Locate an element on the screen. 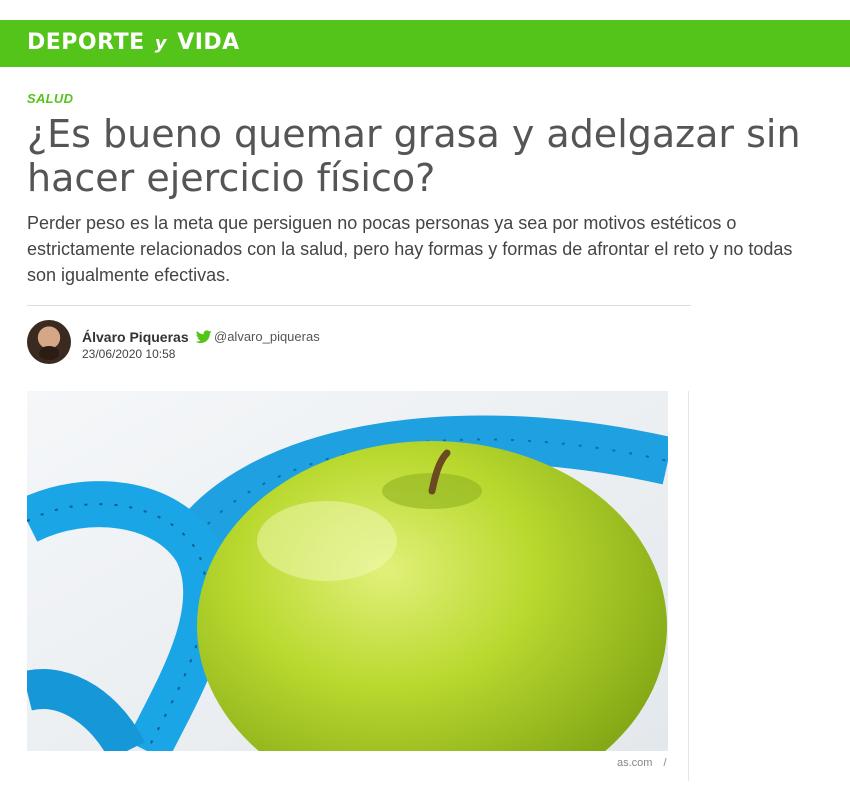  publish-date: 23/06/2020 10:58 is located at coordinates (129, 354).